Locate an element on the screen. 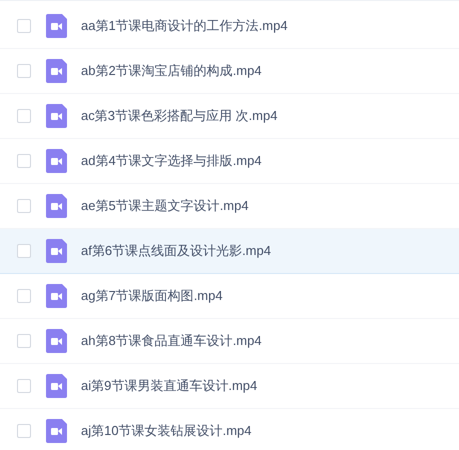 This screenshot has width=459, height=450. file-name: ab第2节课淘宝店铺的构成.mp4 is located at coordinates (171, 71).